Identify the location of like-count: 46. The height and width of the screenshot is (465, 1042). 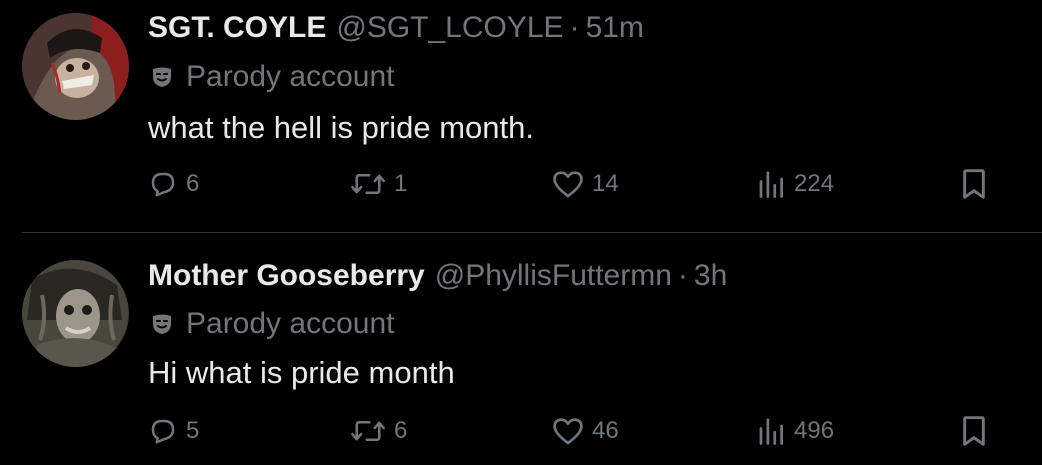
(605, 430).